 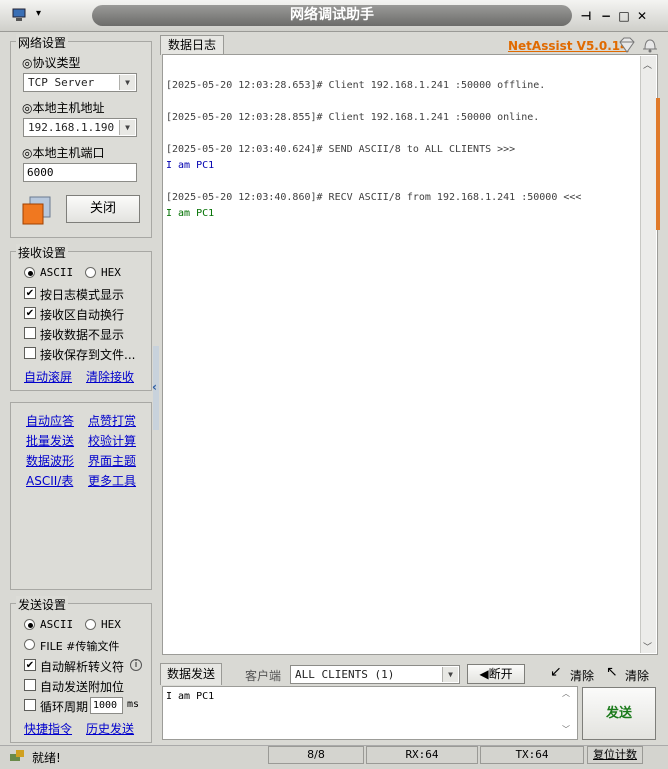 I want to click on status-rx: RX:64, so click(x=422, y=755).